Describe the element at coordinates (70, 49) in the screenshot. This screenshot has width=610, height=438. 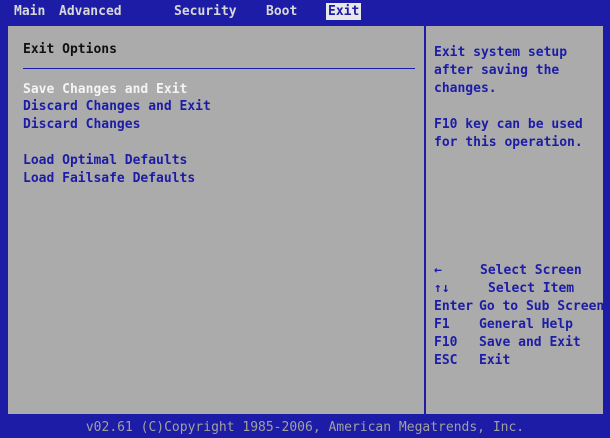
I see `section-title: Exit Options` at that location.